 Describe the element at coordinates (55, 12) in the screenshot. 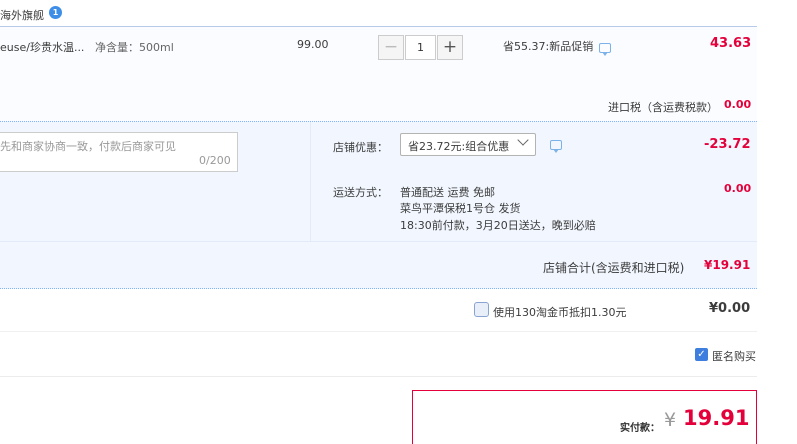

I see `store-badge: 1` at that location.